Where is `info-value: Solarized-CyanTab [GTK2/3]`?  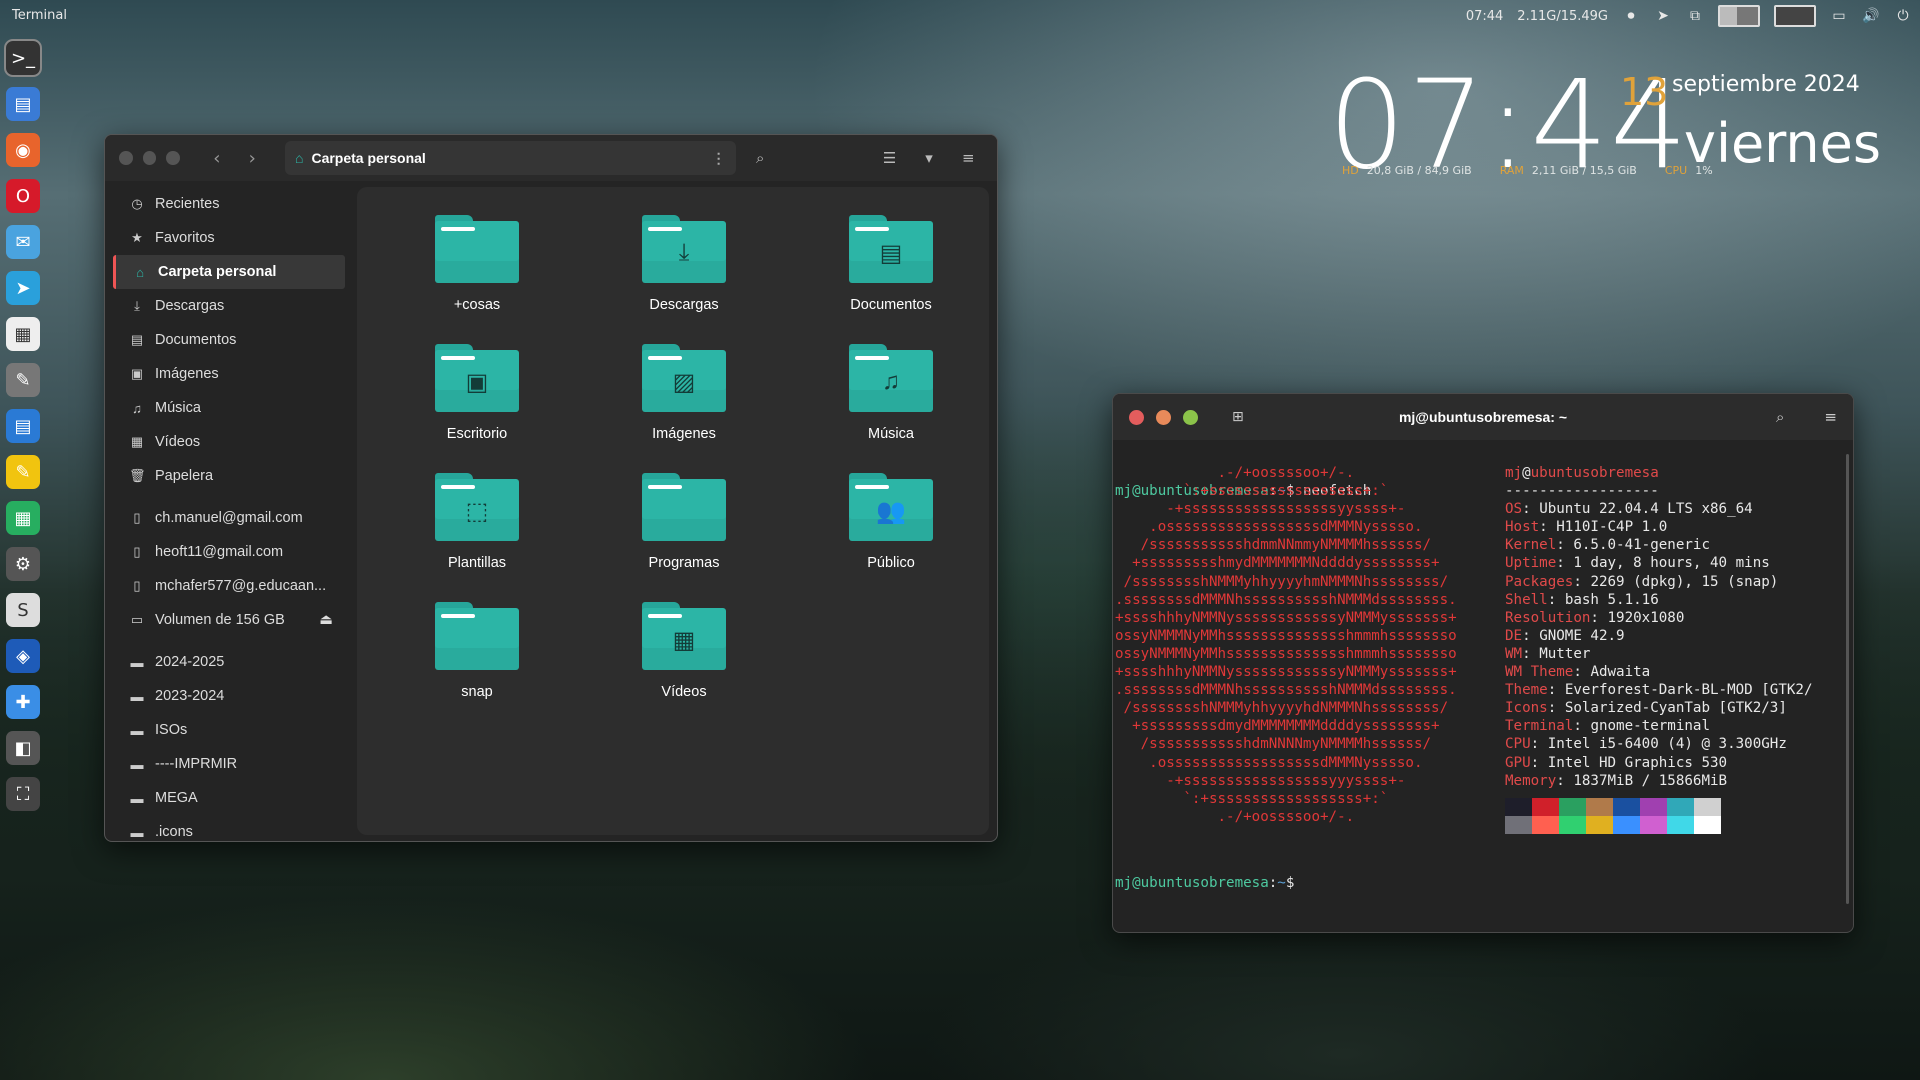
info-value: Solarized-CyanTab [GTK2/3] is located at coordinates (1675, 708).